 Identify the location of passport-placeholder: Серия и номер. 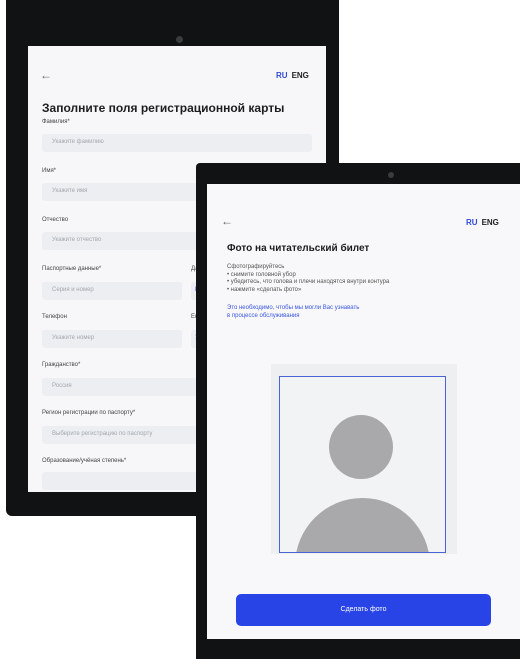
(73, 290).